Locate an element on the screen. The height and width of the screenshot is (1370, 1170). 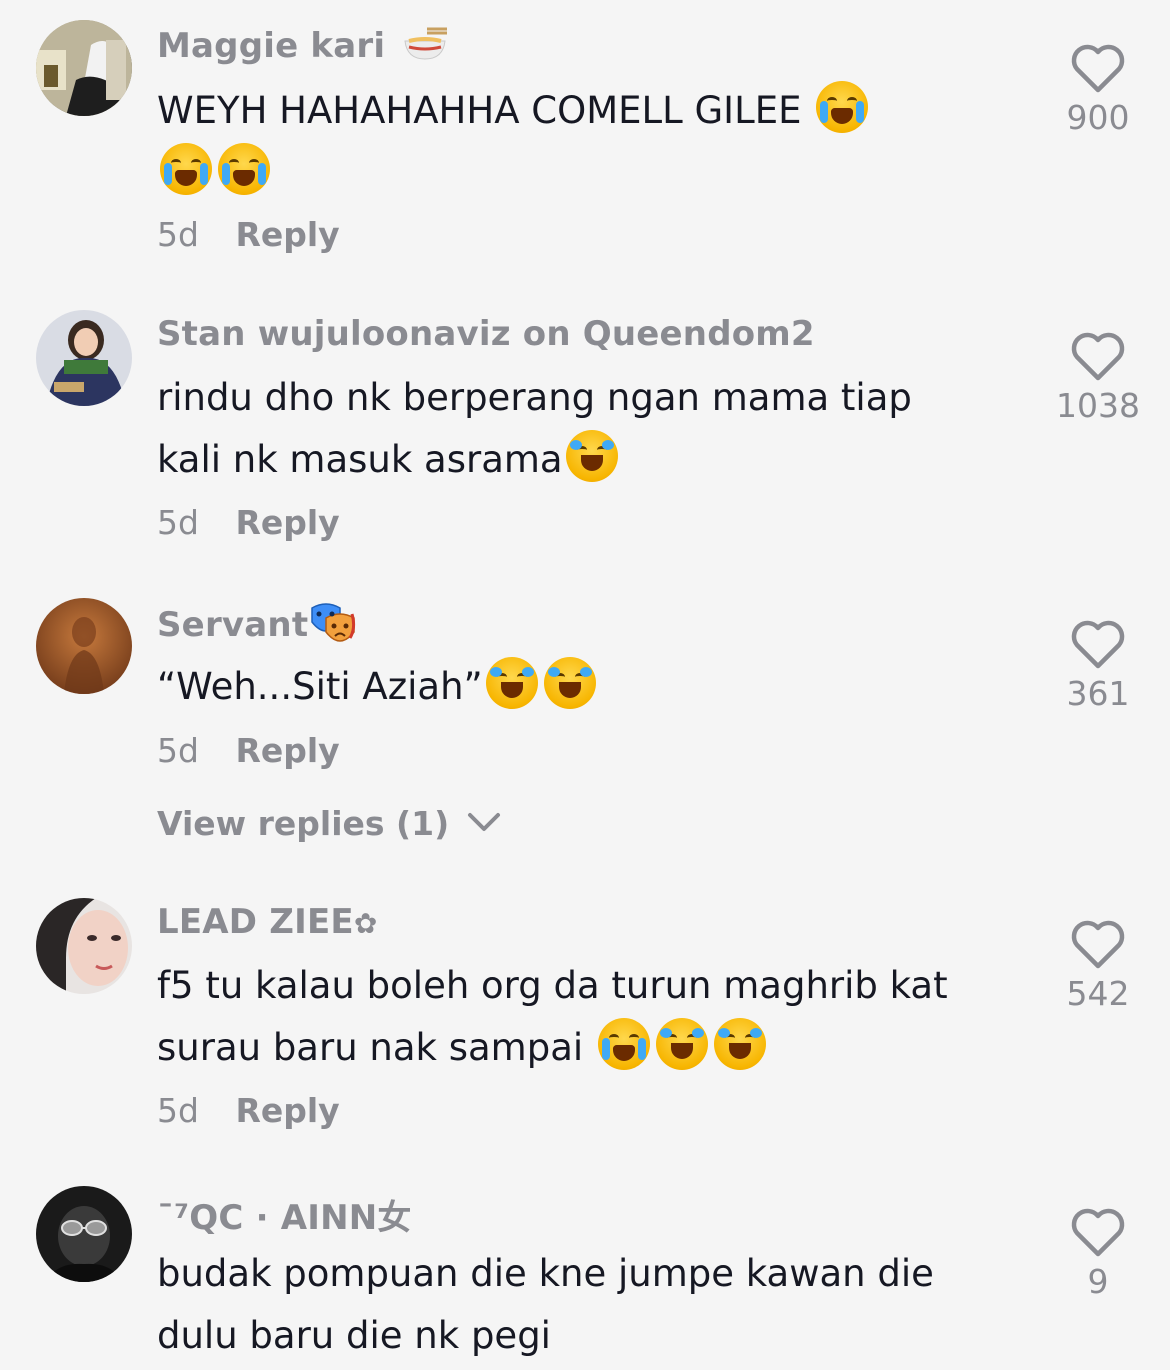
comment-text: WEYH HAHAHAHHA COMELL GILEE is located at coordinates (572, 142).